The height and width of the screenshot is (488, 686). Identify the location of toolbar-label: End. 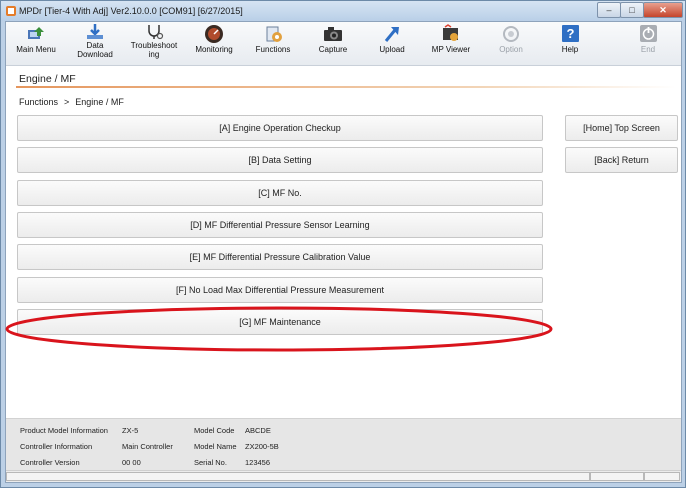
(648, 49).